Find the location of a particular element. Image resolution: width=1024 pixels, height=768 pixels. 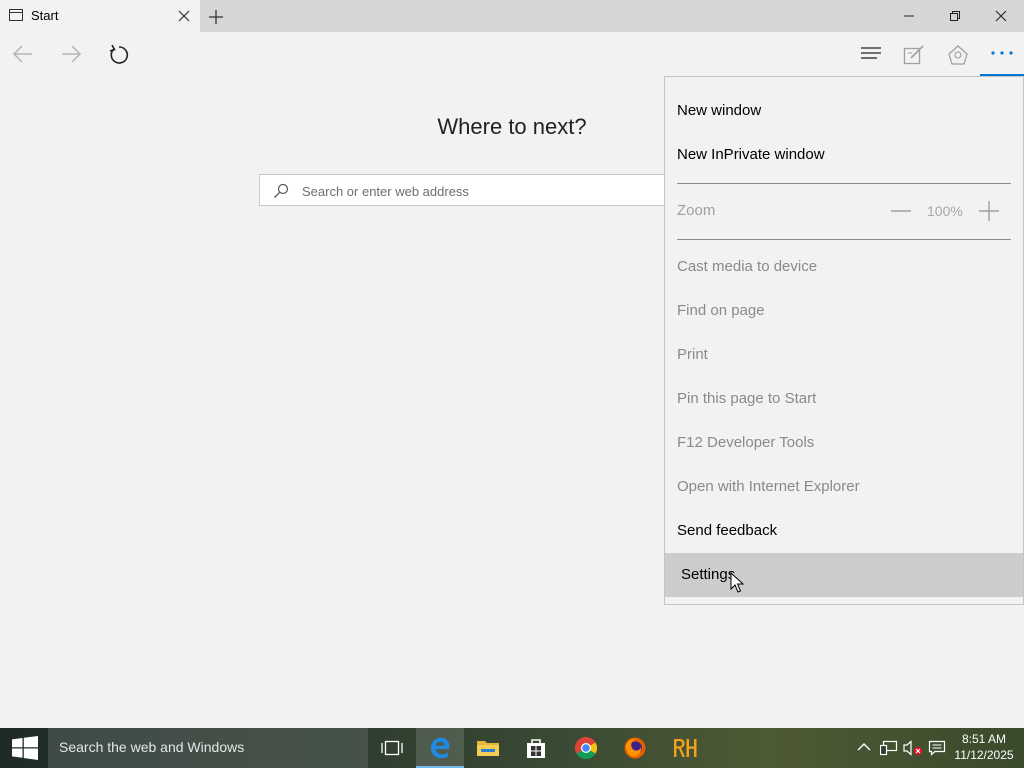

close-icon is located at coordinates (1001, 16).